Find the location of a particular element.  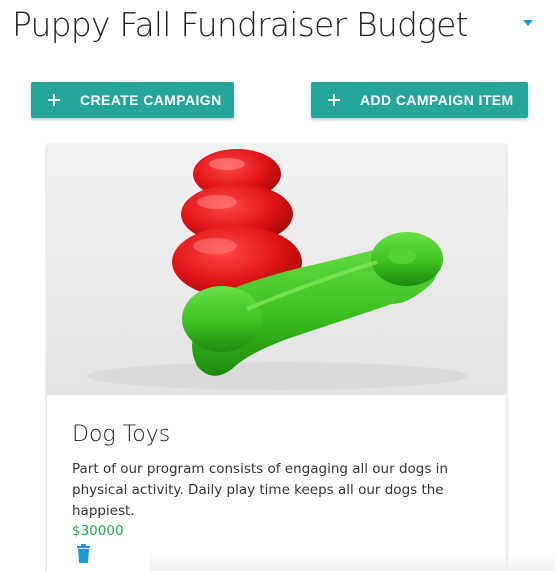

trash-icon is located at coordinates (83, 553).